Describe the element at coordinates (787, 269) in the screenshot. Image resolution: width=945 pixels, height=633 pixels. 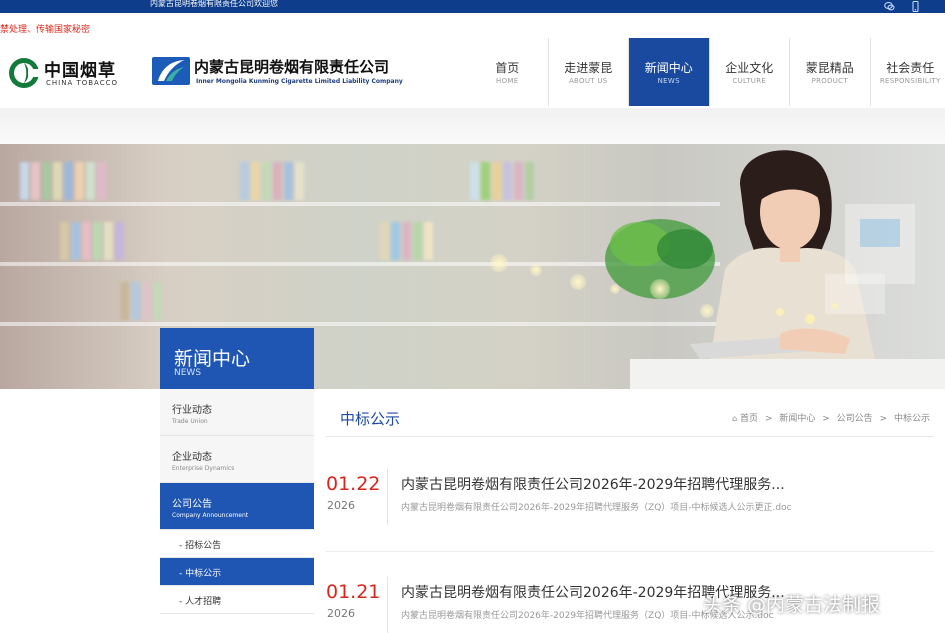
I see `banner-woman-illustration` at that location.